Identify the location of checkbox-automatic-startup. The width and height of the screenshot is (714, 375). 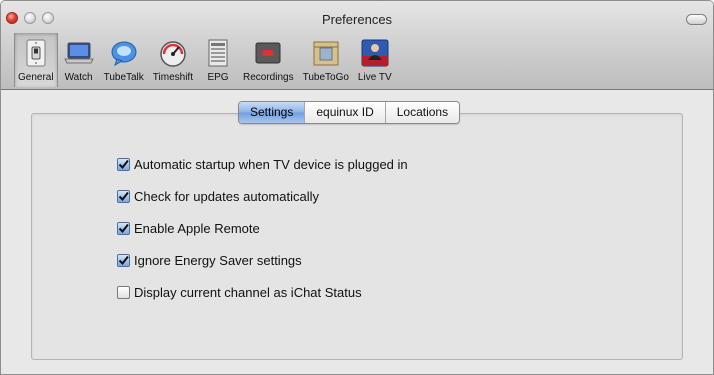
(123, 164).